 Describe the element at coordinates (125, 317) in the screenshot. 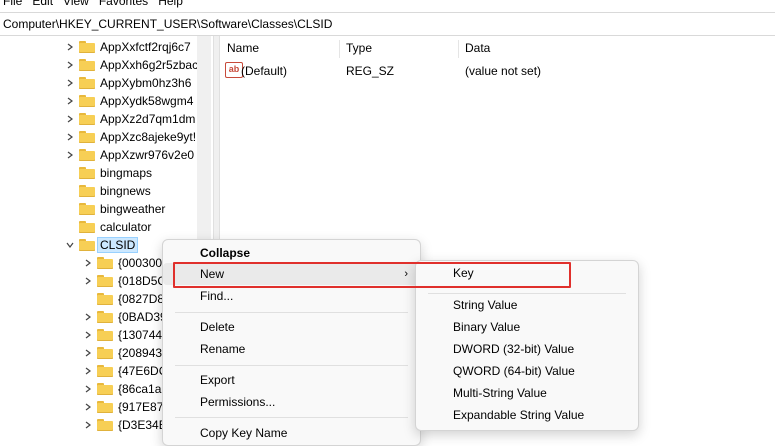

I see `tree-child-item: {0BAD39` at that location.